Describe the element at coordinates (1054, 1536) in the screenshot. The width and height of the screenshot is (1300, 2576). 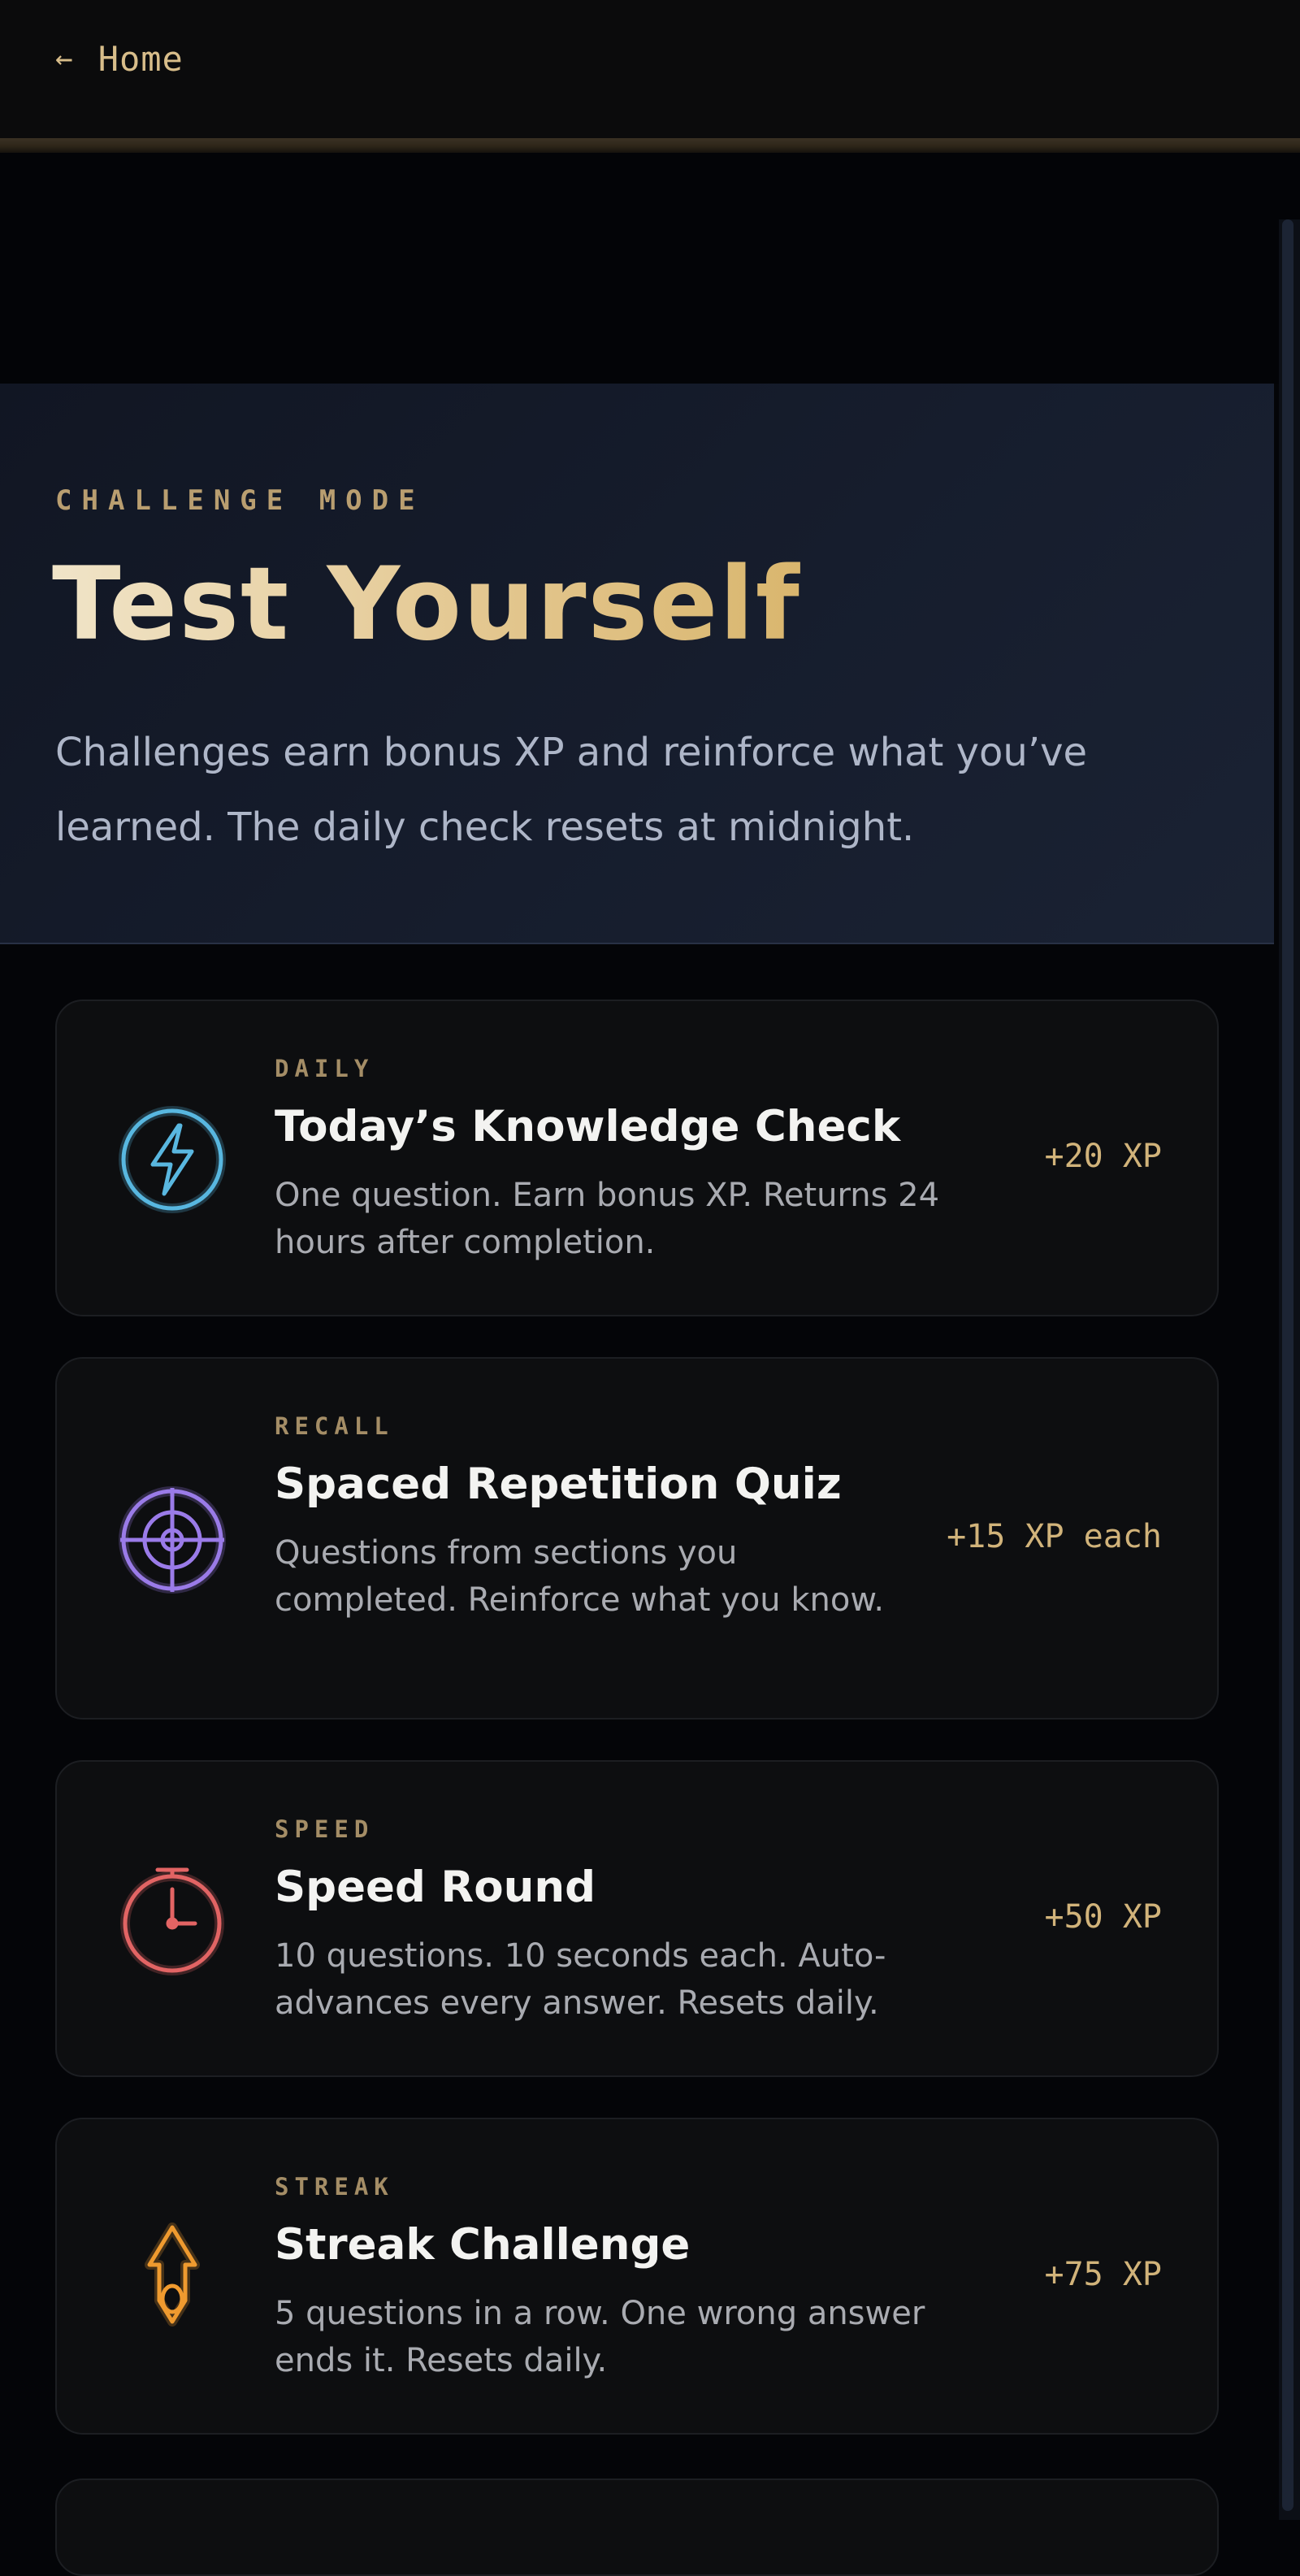
I see `xp-reward: +15 XP each` at that location.